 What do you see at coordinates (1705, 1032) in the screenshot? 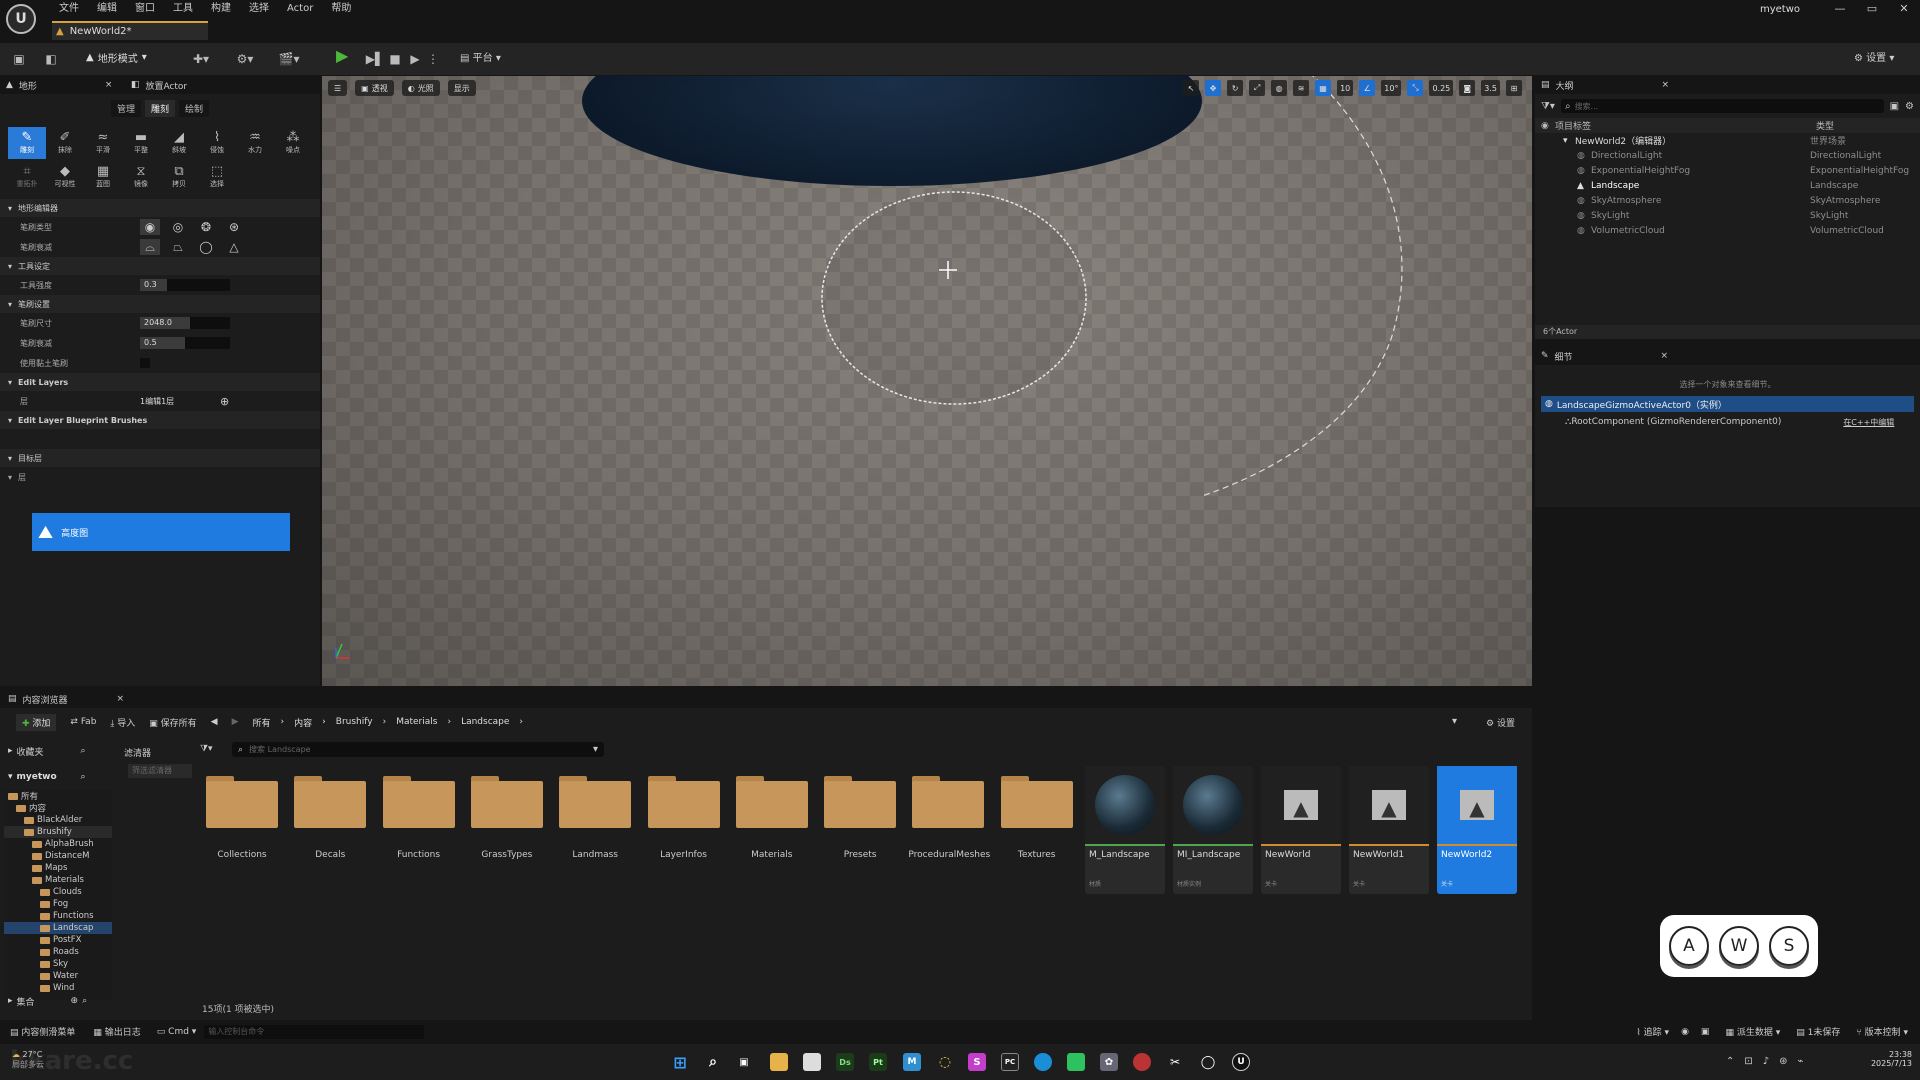
I see `screenshot-icon: ▣` at bounding box center [1705, 1032].